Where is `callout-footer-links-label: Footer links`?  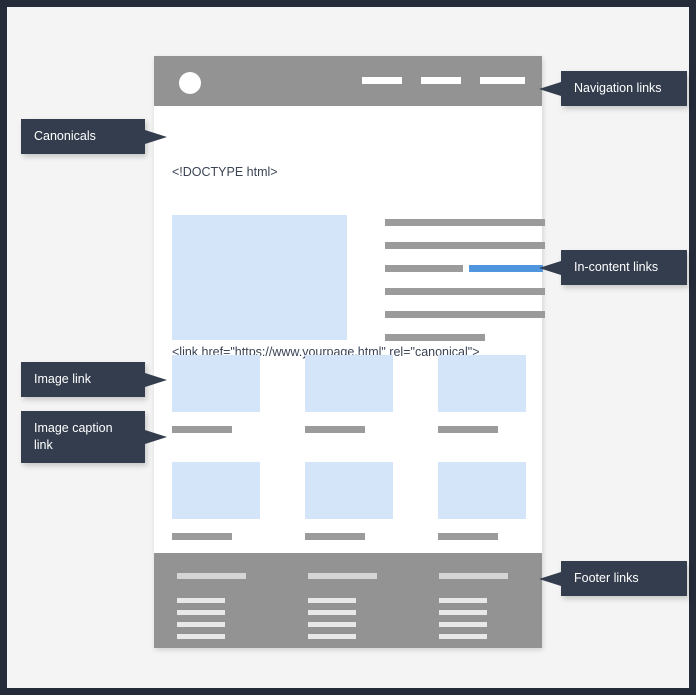
callout-footer-links-label: Footer links is located at coordinates (606, 578).